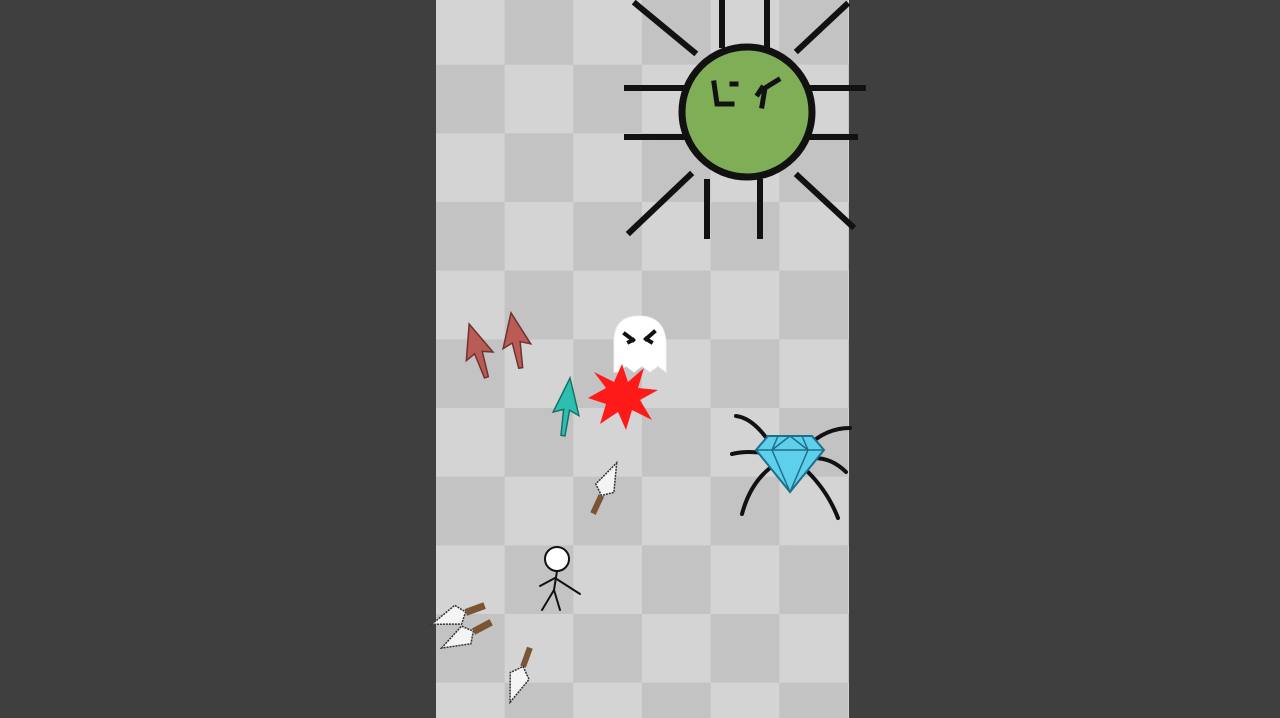 The image size is (1280, 718). I want to click on hit-burst-effect, so click(623, 397).